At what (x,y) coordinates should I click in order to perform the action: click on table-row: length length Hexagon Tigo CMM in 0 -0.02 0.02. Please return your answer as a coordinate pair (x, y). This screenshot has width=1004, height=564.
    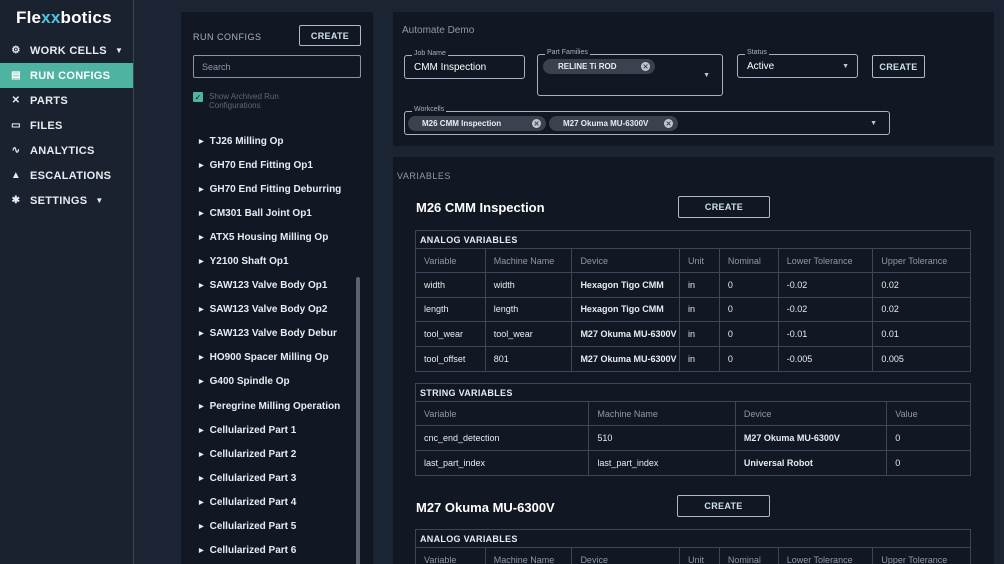
    Looking at the image, I should click on (693, 309).